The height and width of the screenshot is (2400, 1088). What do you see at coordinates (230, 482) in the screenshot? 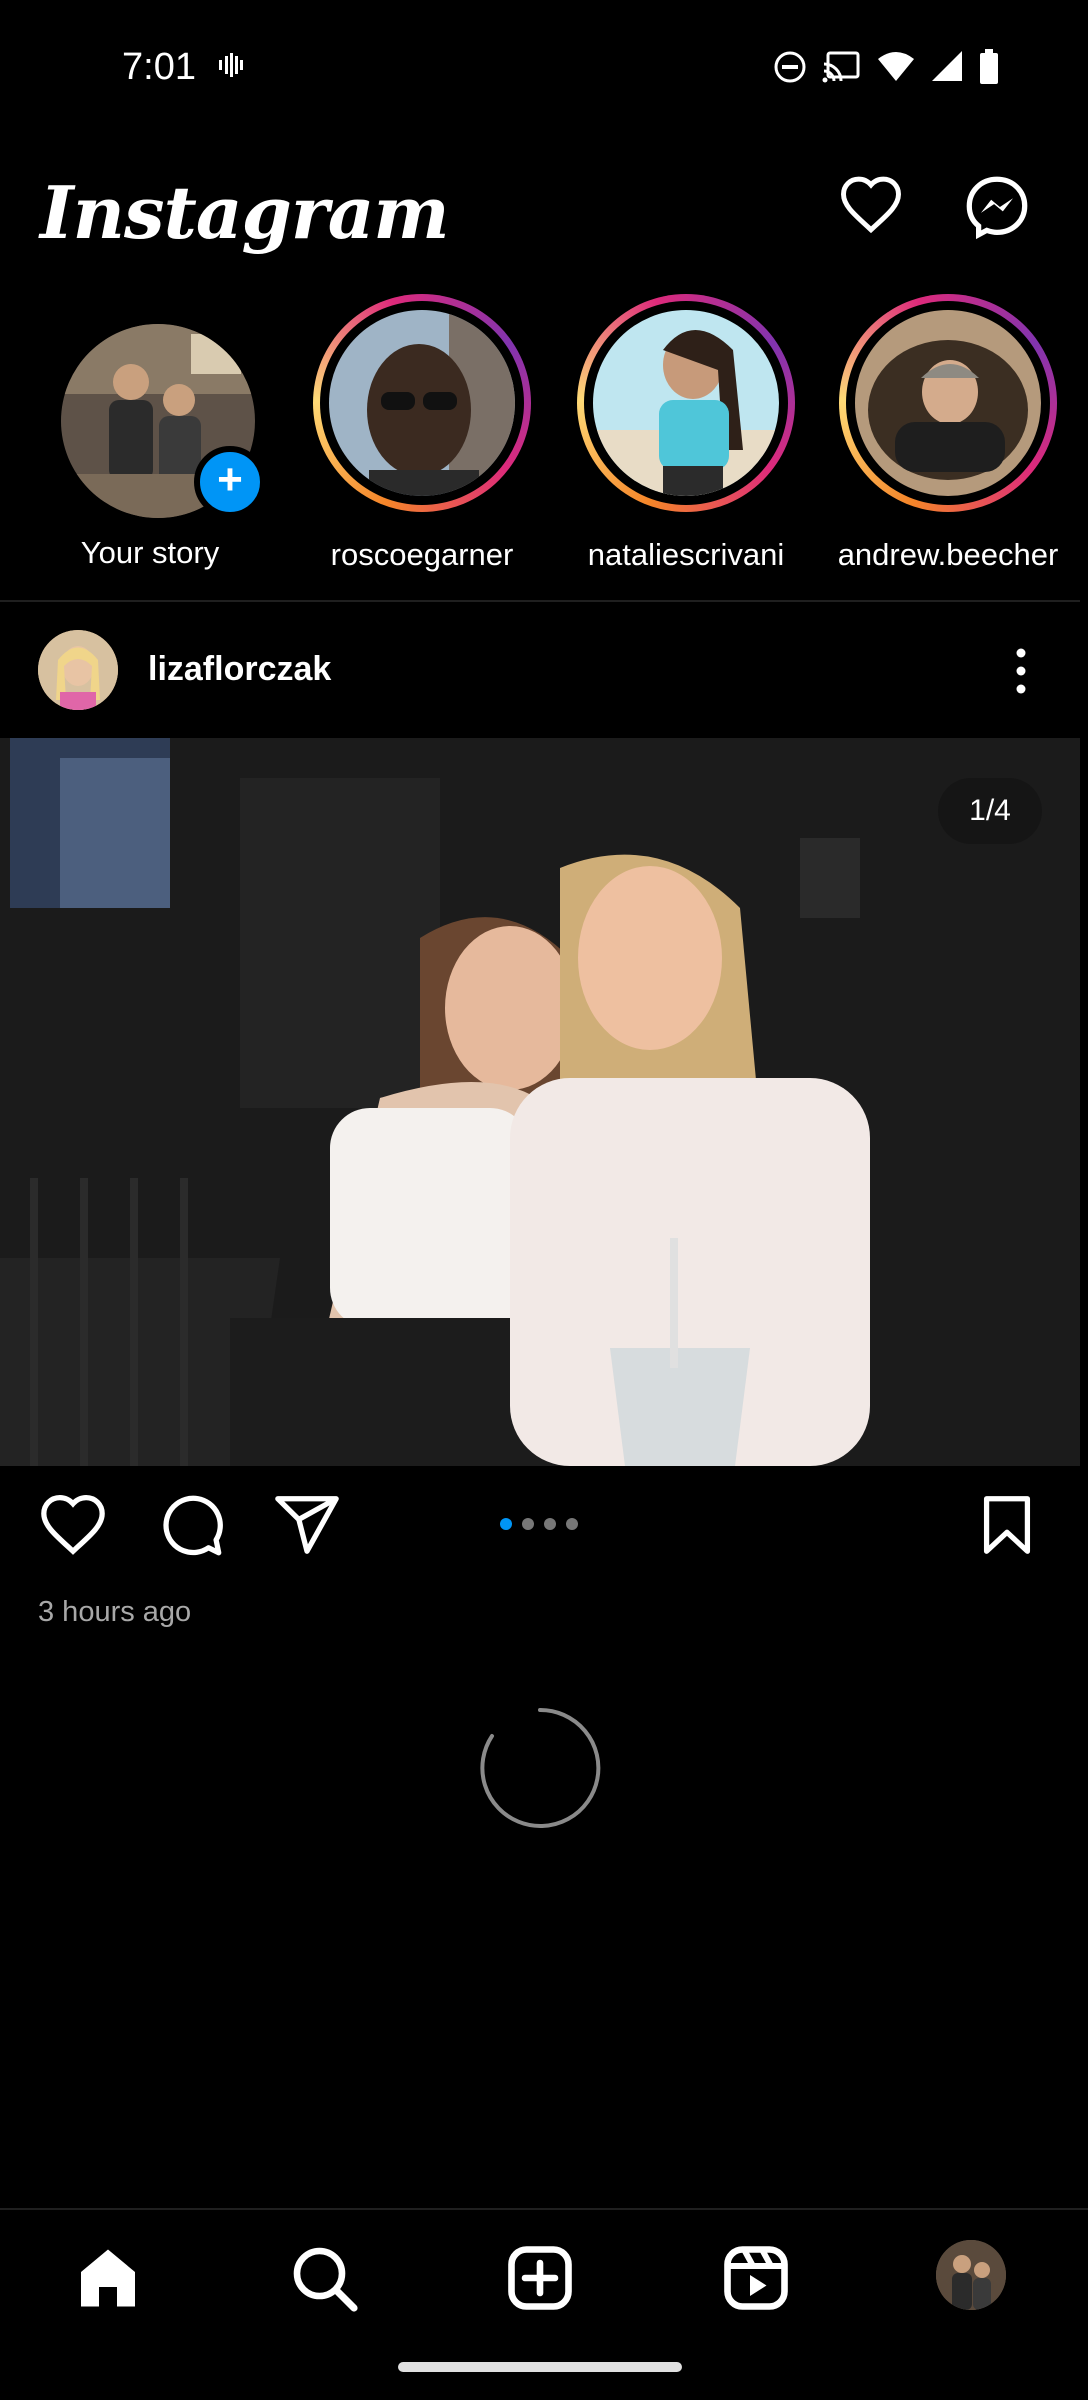
I see `add-story-button: +` at bounding box center [230, 482].